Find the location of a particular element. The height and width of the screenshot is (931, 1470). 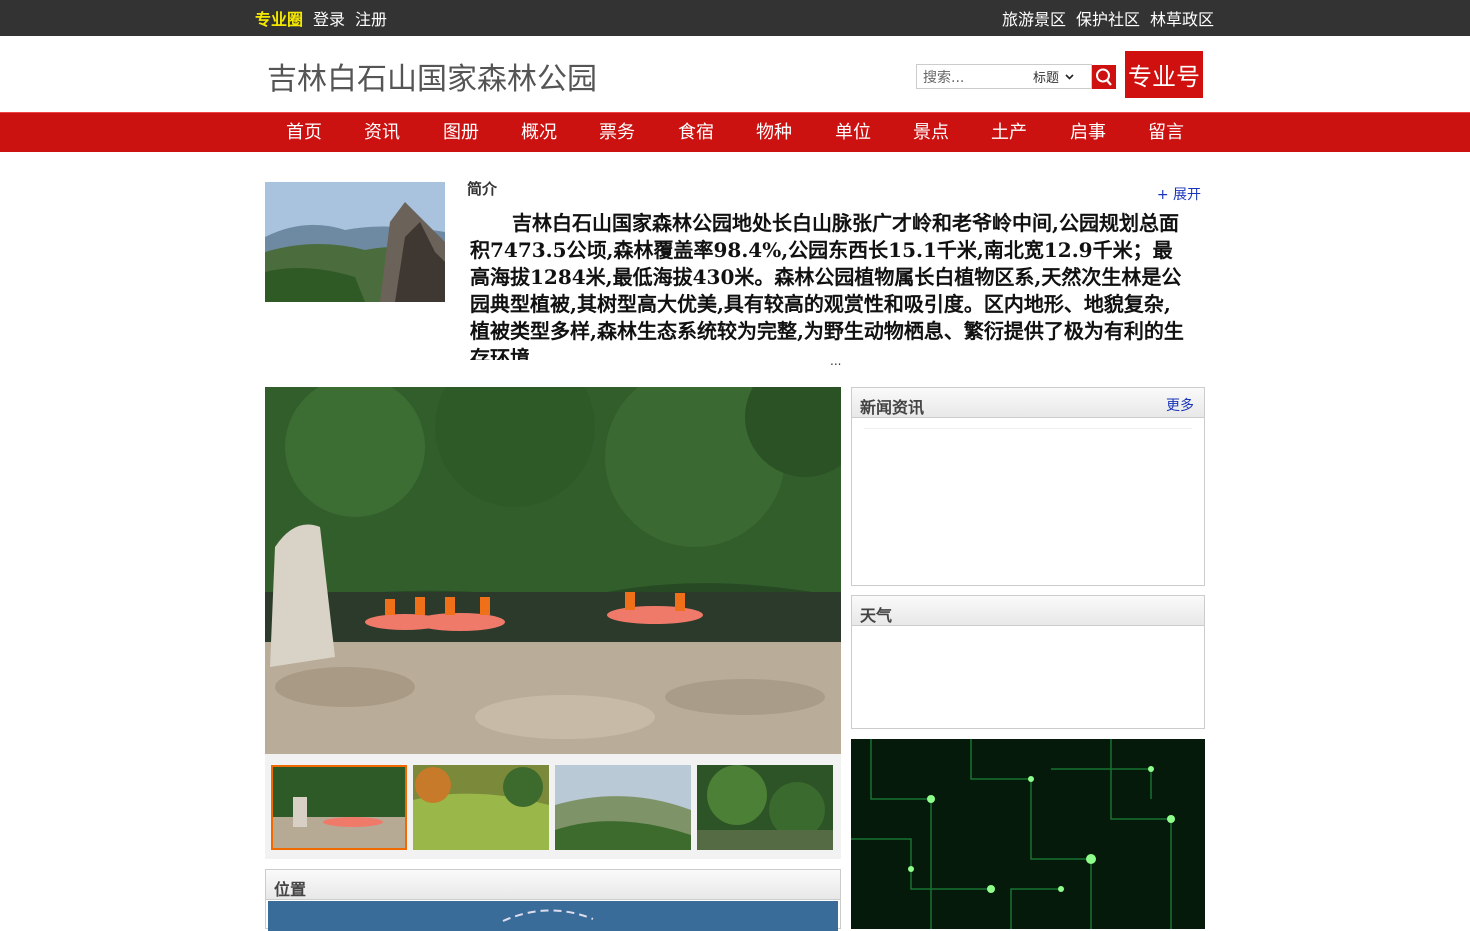

nav-item-overview: 概况 is located at coordinates (539, 133).